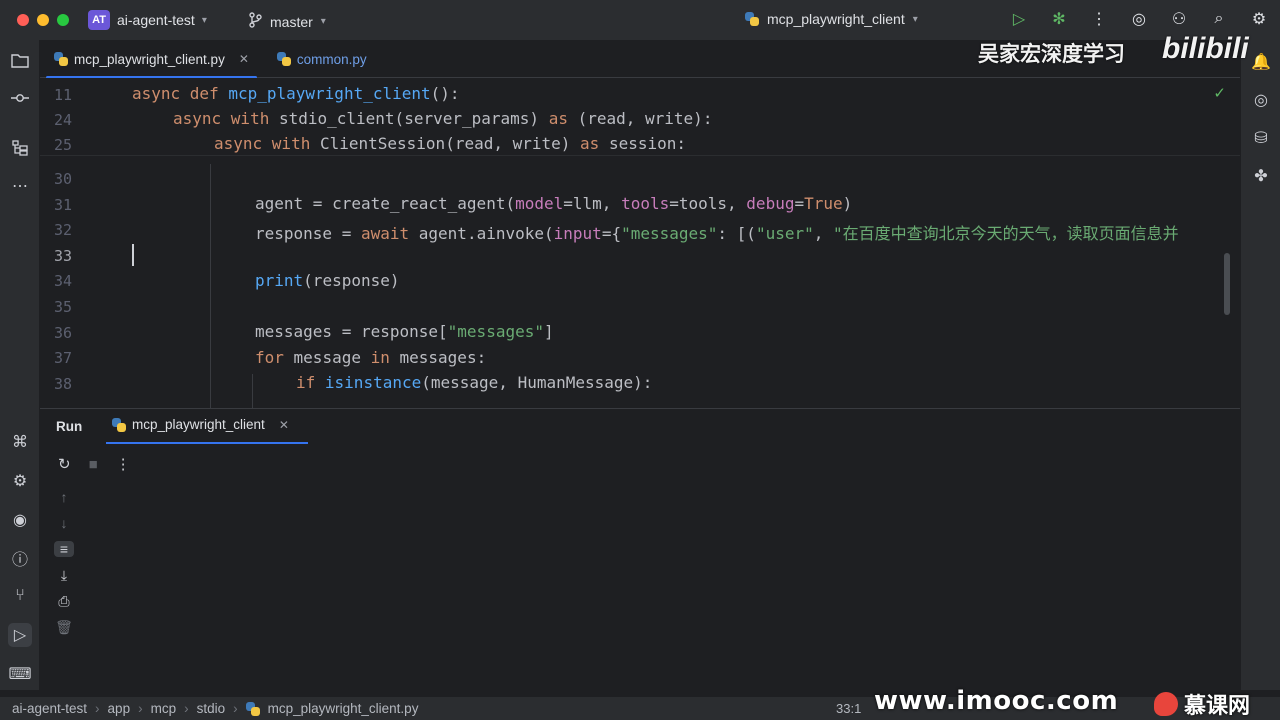 The image size is (1280, 720). What do you see at coordinates (62, 230) in the screenshot?
I see `line-number: 32` at bounding box center [62, 230].